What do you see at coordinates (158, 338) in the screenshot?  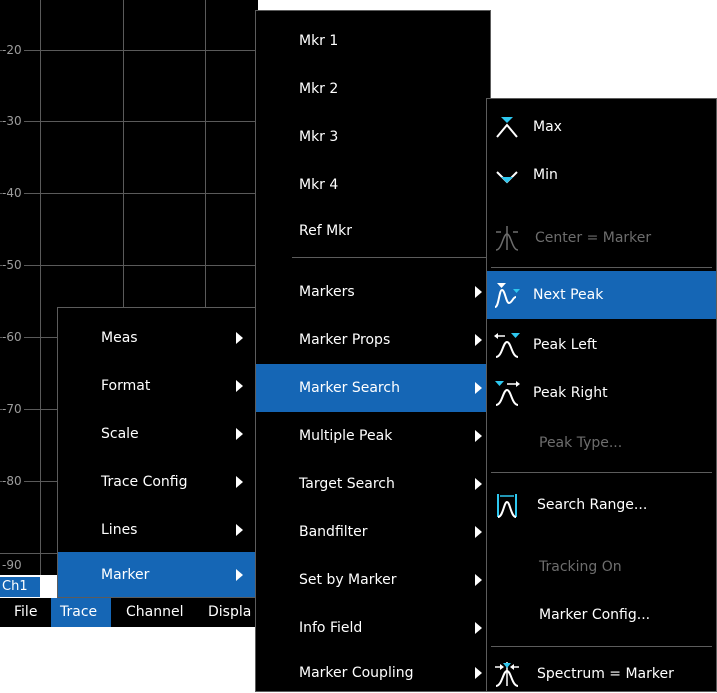 I see `menu-item-meas: Meas` at bounding box center [158, 338].